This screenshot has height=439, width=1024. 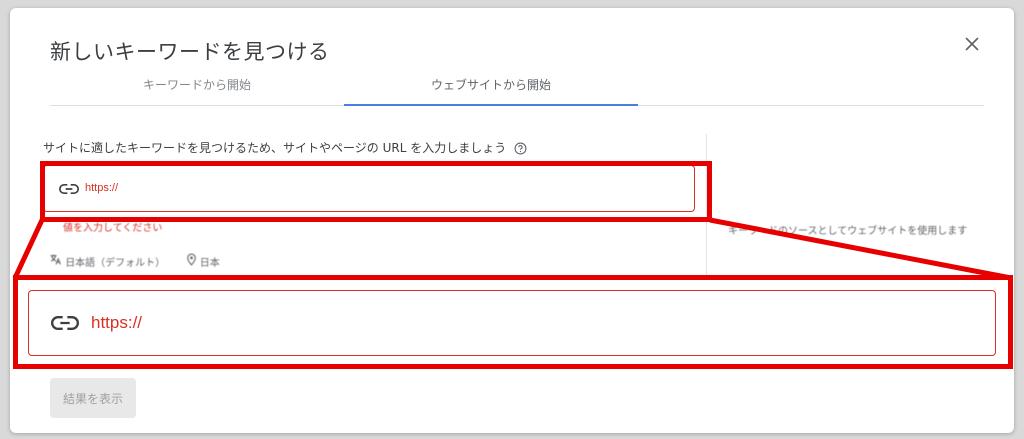 What do you see at coordinates (55, 261) in the screenshot?
I see `translate-icon` at bounding box center [55, 261].